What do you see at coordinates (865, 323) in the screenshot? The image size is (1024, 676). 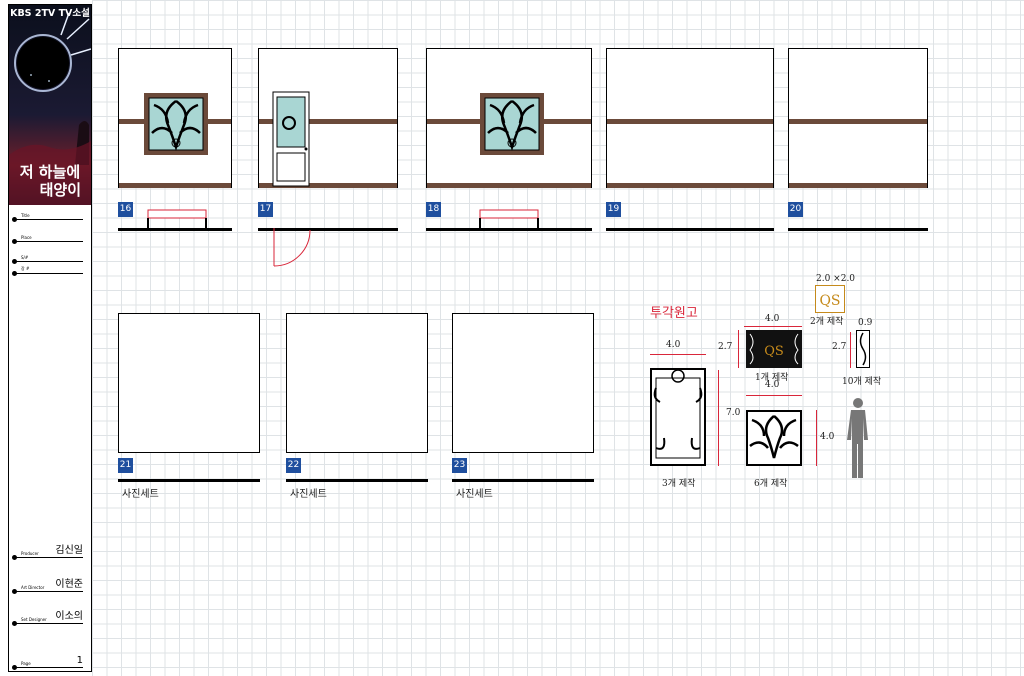 I see `narrow-panel-width: 0.9` at bounding box center [865, 323].